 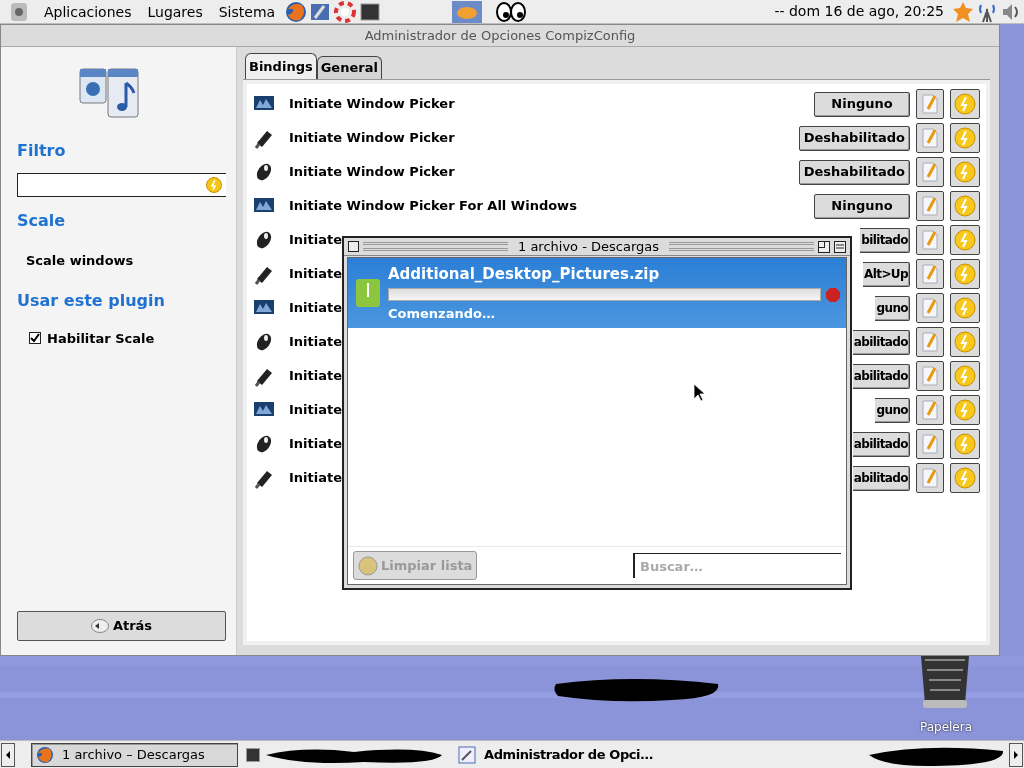 I want to click on tab: Bindings, so click(x=281, y=66).